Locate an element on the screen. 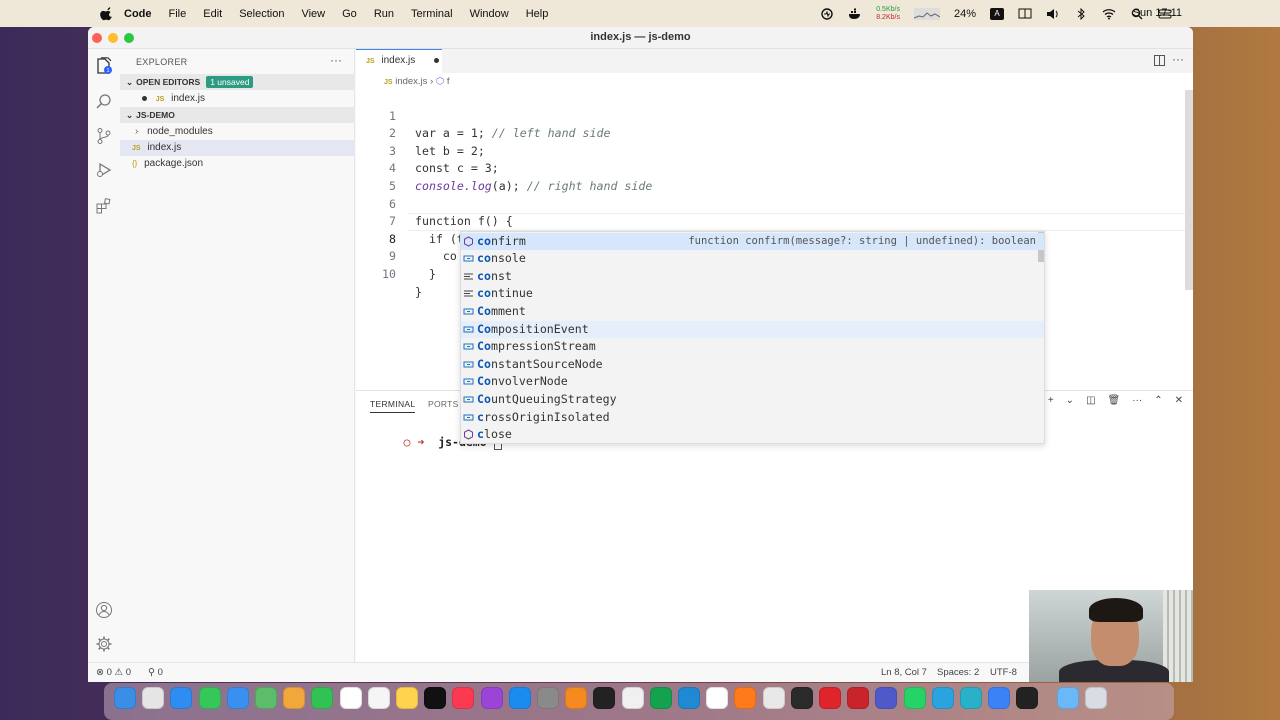 The height and width of the screenshot is (720, 1280). menubar-clock: Sun 17:11 is located at coordinates (1157, 13).